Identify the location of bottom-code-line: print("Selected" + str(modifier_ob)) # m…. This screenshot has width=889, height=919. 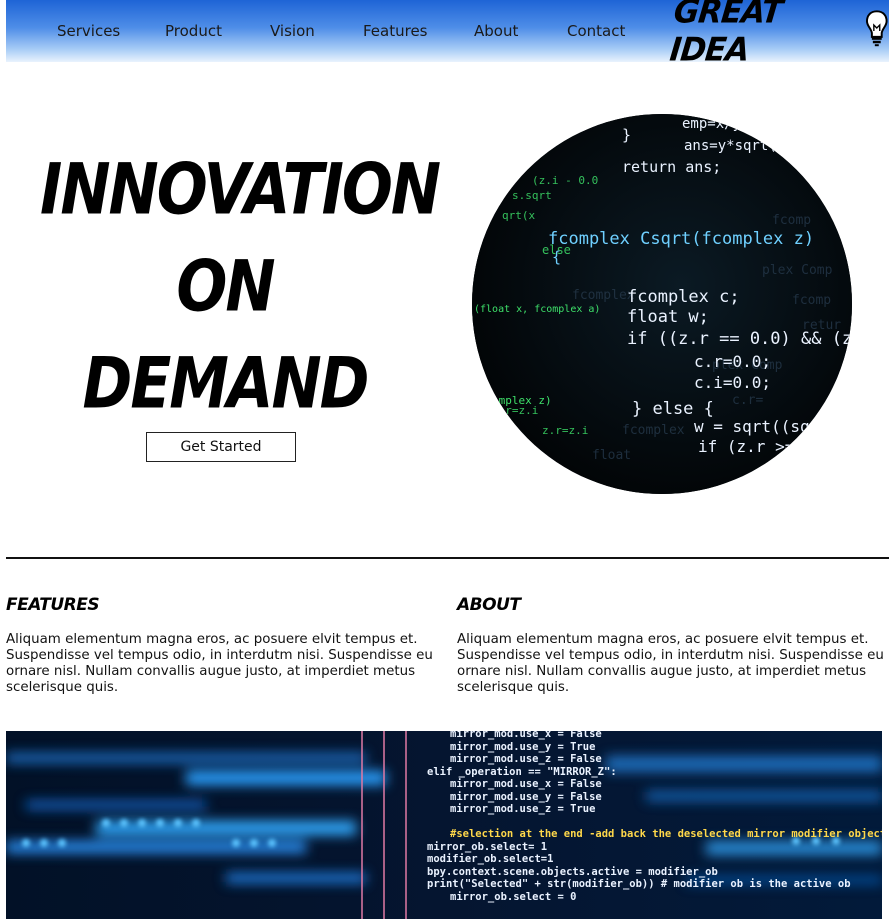
(639, 884).